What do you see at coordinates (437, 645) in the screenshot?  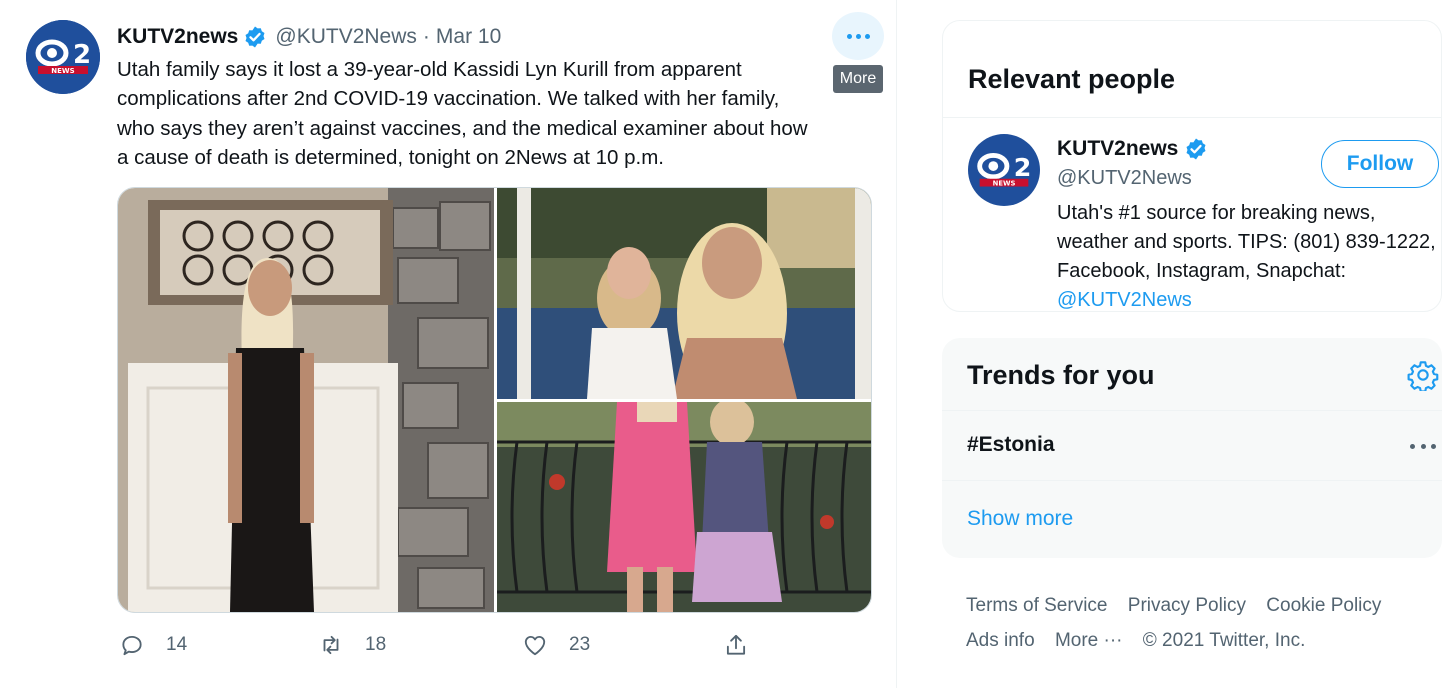 I see `tweet-actions: 14 18 23` at bounding box center [437, 645].